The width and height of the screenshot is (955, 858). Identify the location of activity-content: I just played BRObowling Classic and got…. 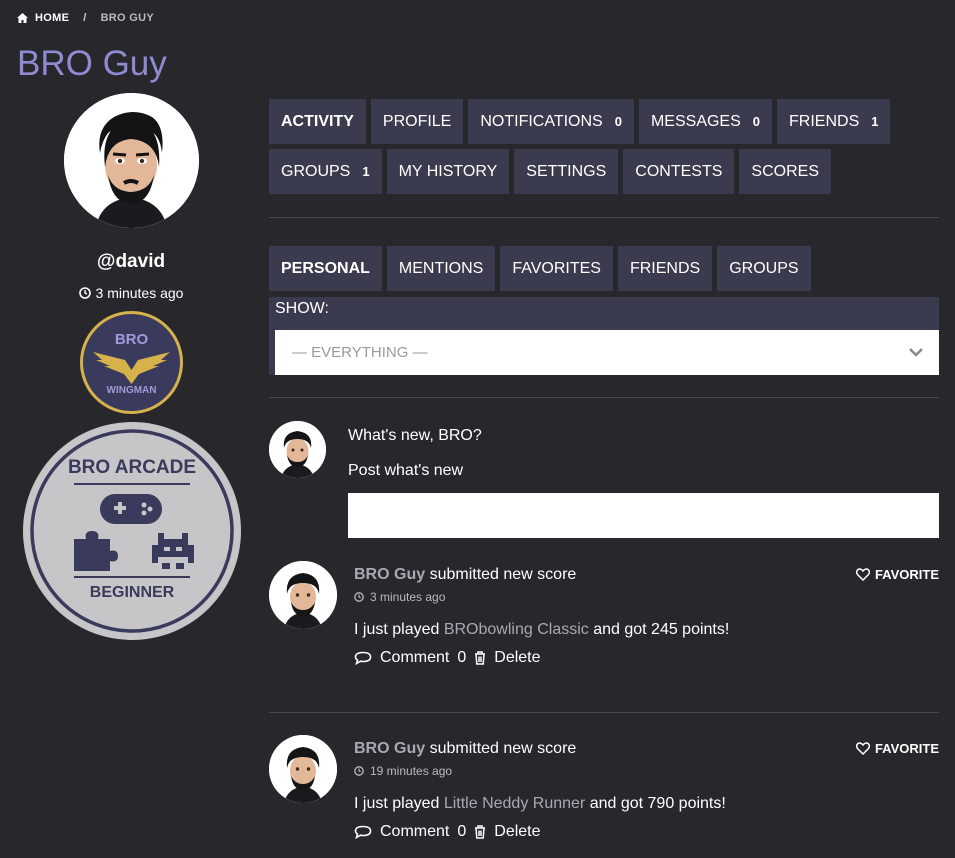
(541, 630).